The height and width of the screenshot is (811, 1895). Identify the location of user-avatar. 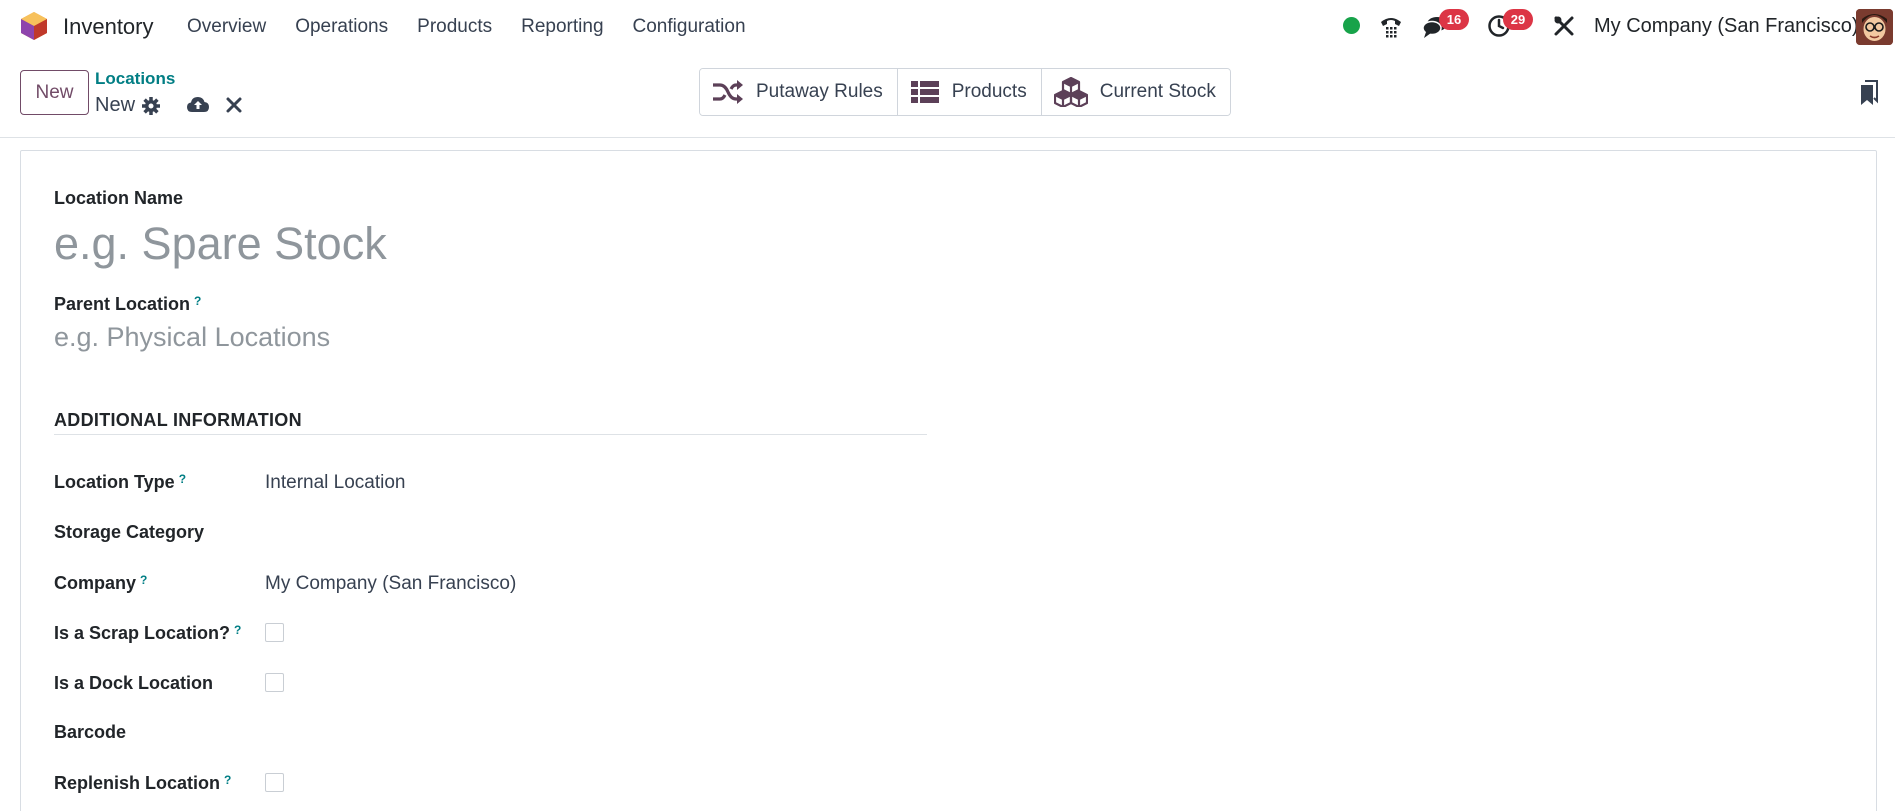
(1874, 27).